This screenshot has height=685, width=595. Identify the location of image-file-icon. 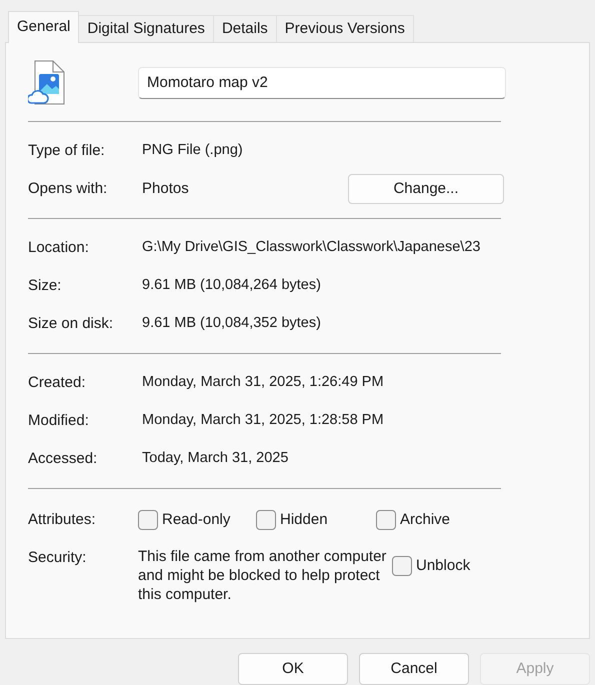
(47, 83).